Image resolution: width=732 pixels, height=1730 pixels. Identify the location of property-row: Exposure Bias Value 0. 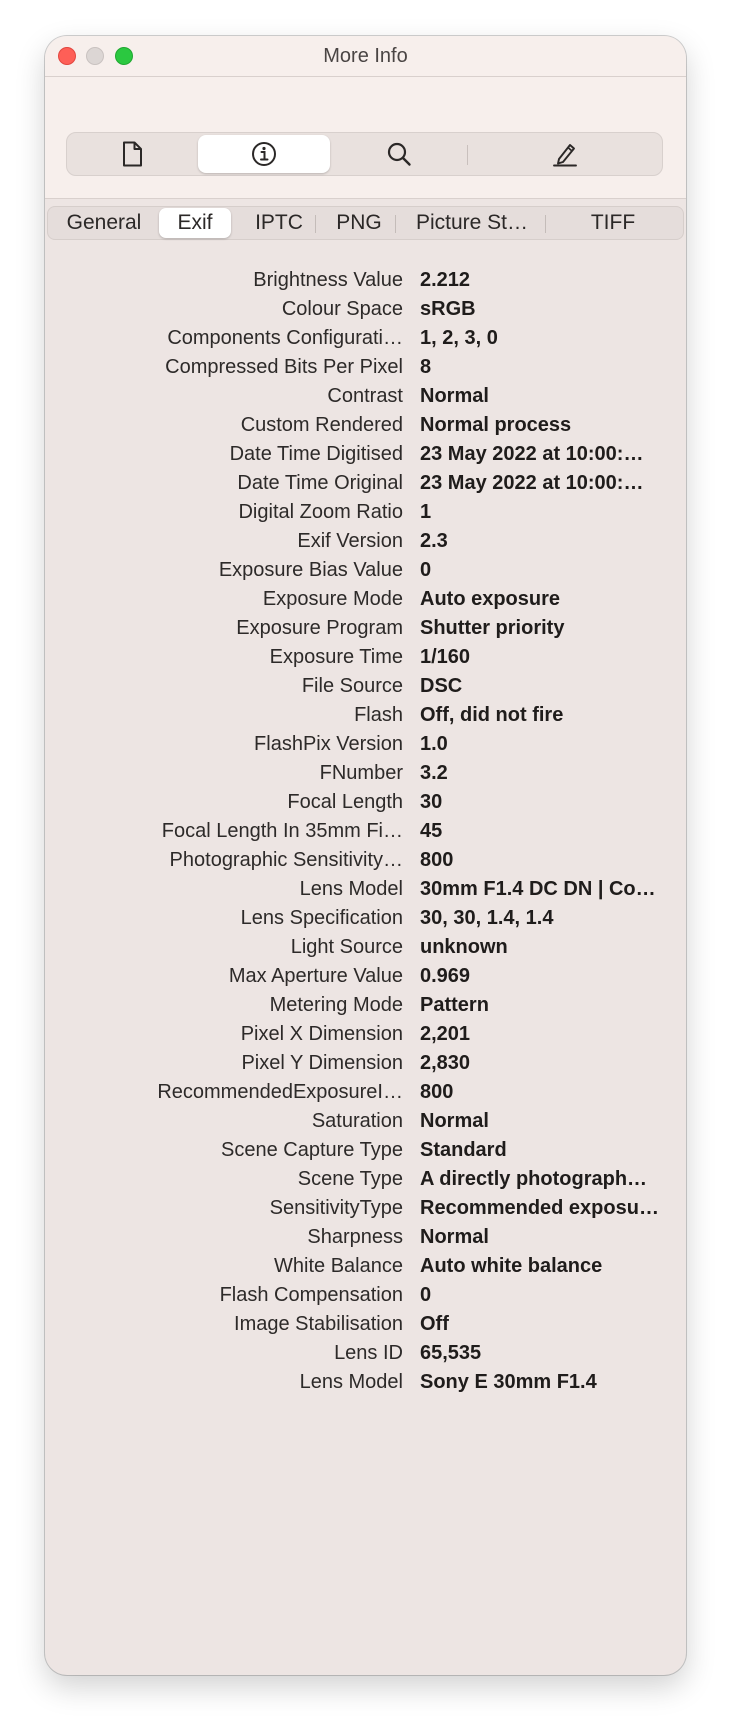
(365, 570).